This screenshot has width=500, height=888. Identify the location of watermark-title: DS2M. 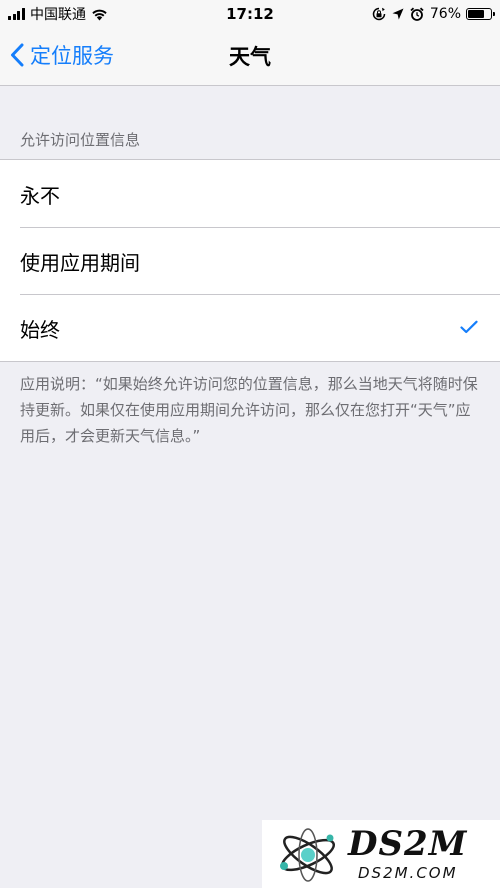
(408, 844).